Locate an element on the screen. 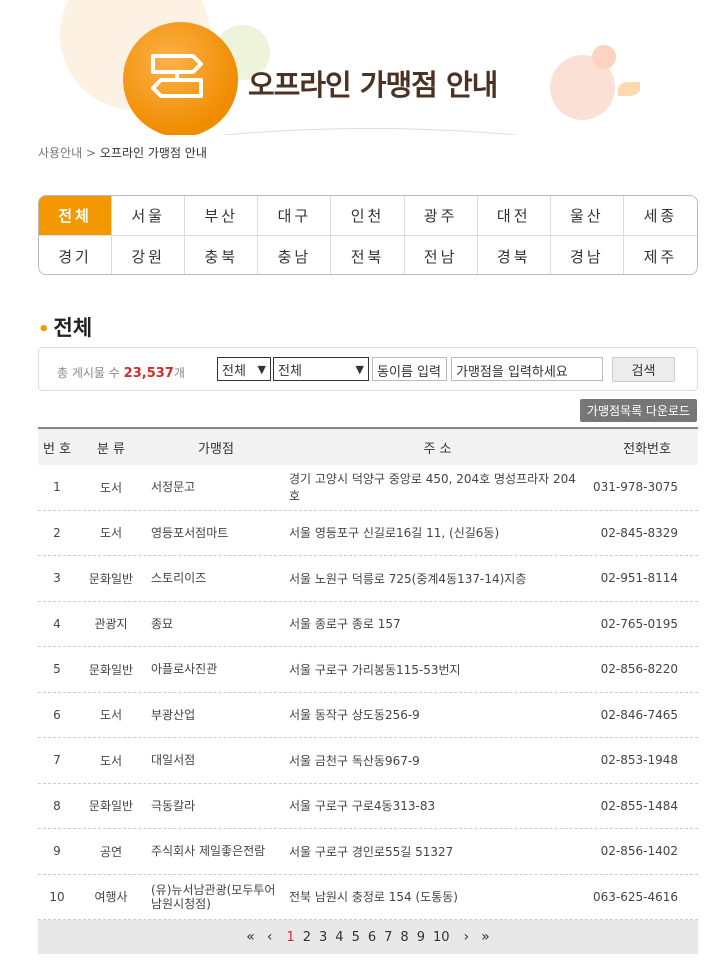 This screenshot has width=720, height=972. category-select: 전체 ▼ is located at coordinates (244, 369).